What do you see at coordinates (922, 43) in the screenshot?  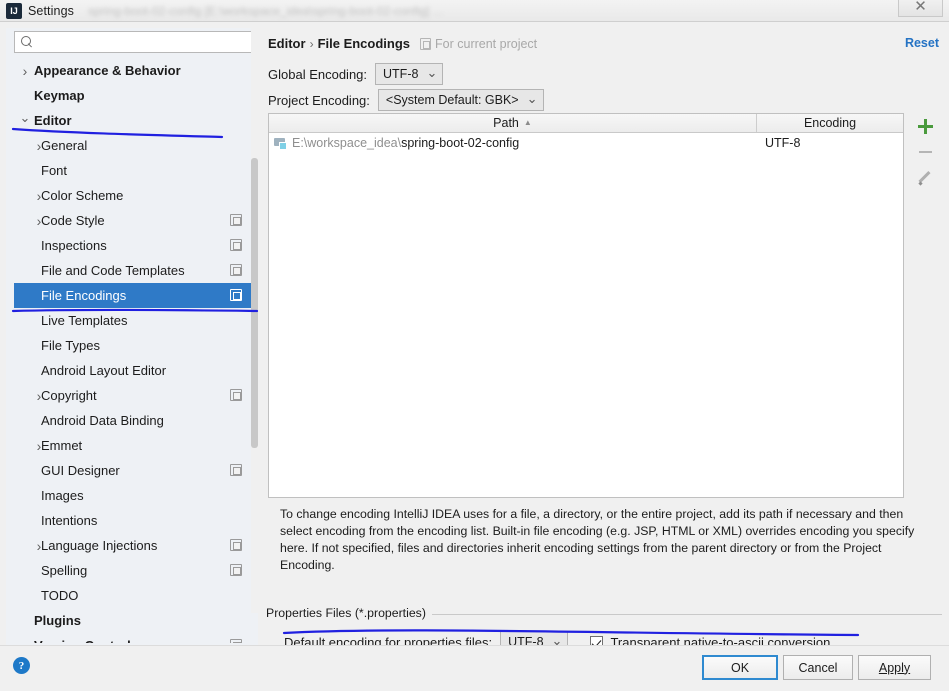 I see `reset-link: Reset` at bounding box center [922, 43].